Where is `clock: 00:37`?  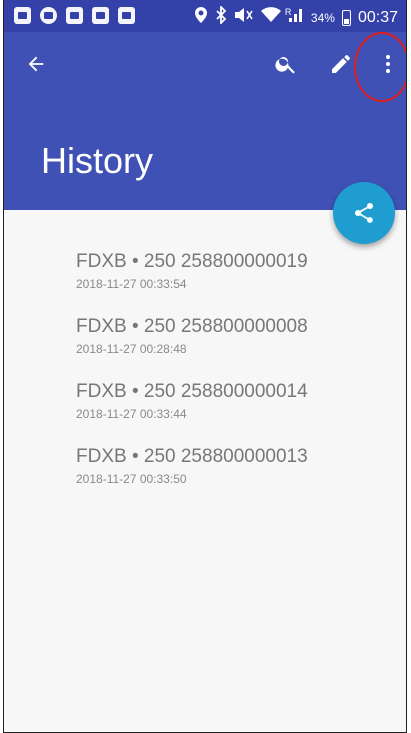
clock: 00:37 is located at coordinates (377, 17).